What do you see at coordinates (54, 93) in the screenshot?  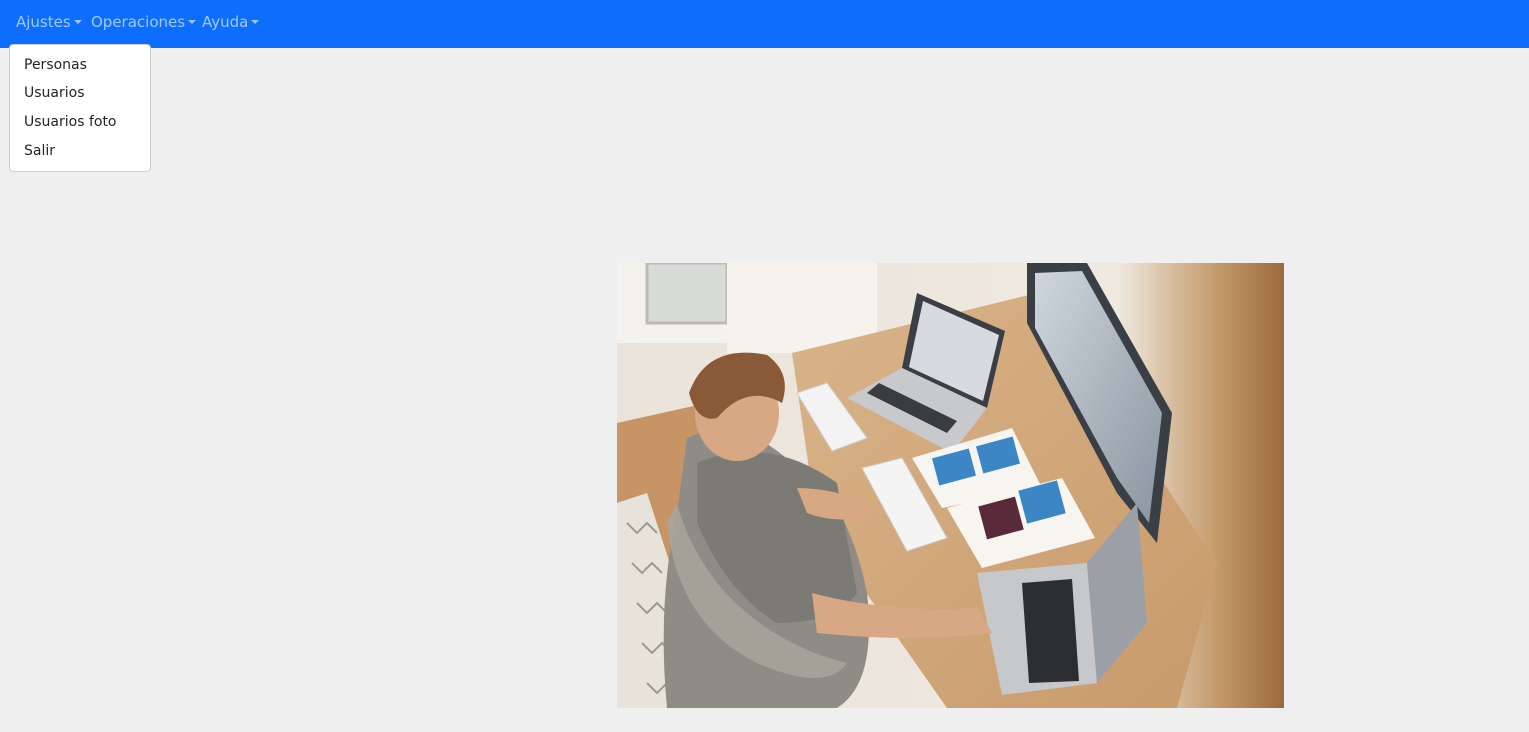 I see `dropdown-item-usuarios: Usuarios` at bounding box center [54, 93].